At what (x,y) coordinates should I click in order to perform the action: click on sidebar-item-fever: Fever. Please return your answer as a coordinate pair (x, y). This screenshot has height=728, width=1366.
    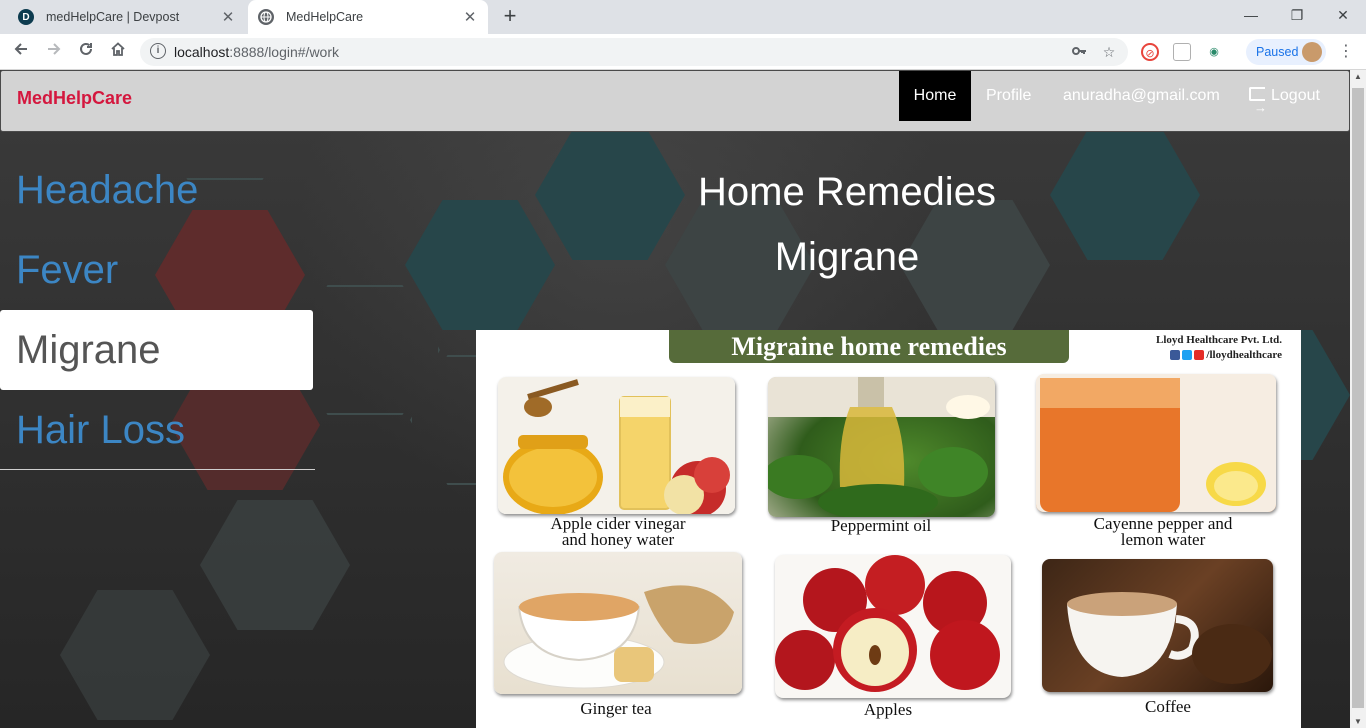
    Looking at the image, I should click on (157, 270).